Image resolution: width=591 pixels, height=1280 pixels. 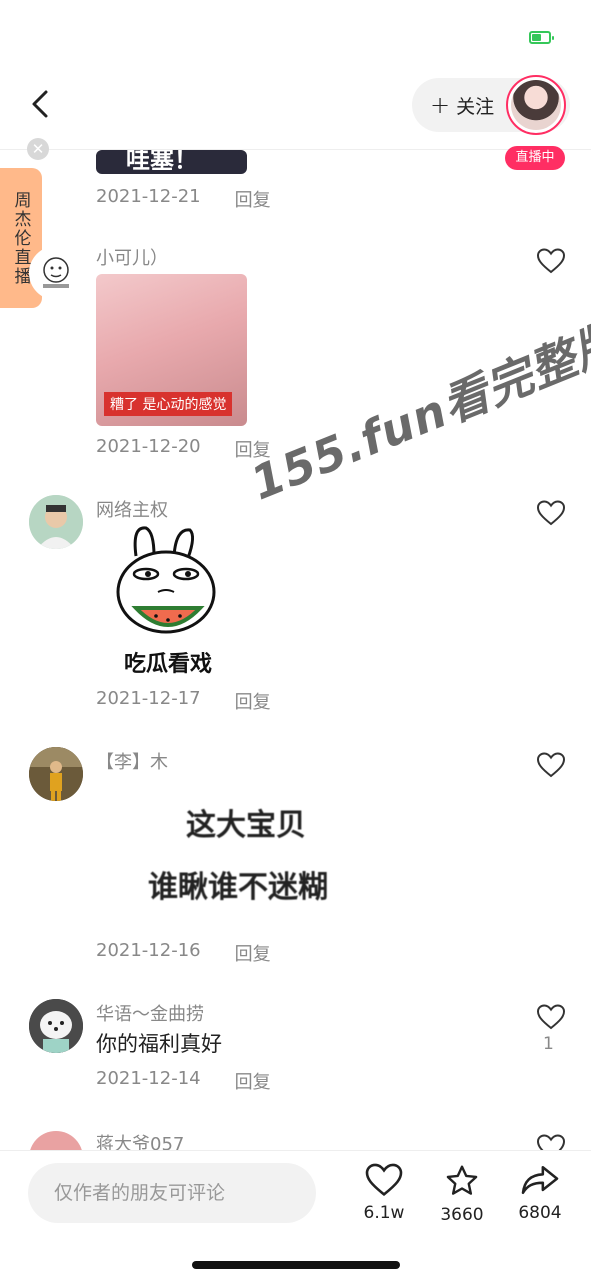 I want to click on like-count: 1, so click(x=548, y=1044).